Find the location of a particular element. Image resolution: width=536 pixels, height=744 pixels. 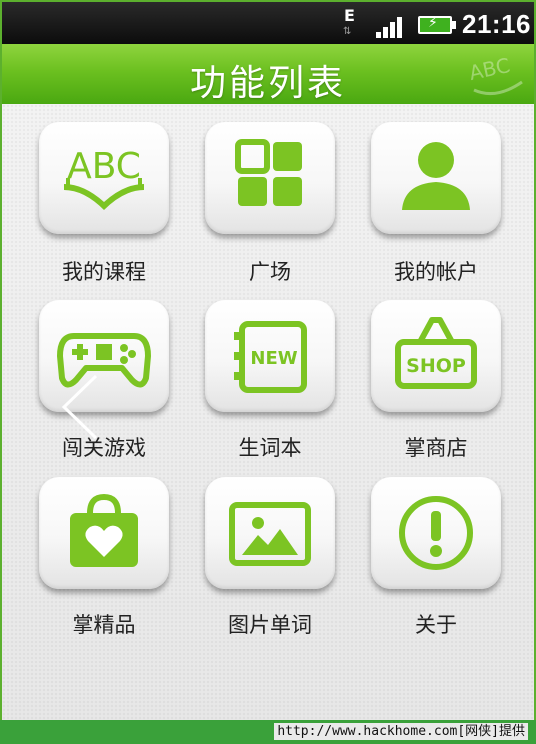

premium-button is located at coordinates (104, 533).